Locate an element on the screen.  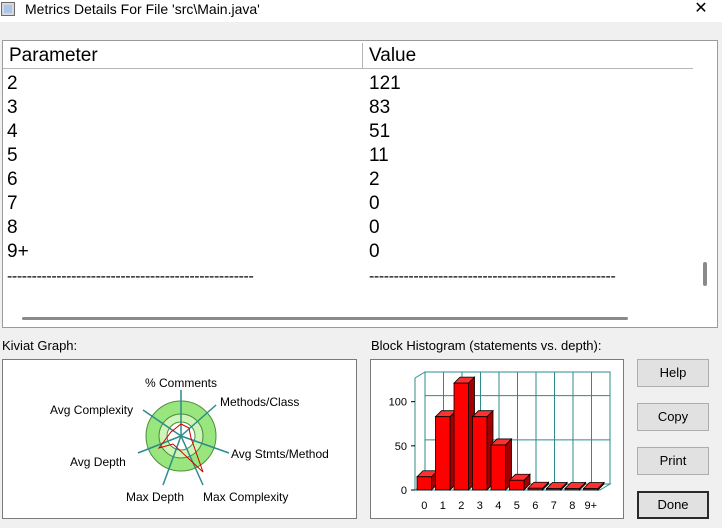
table-row: 80 is located at coordinates (348, 228).